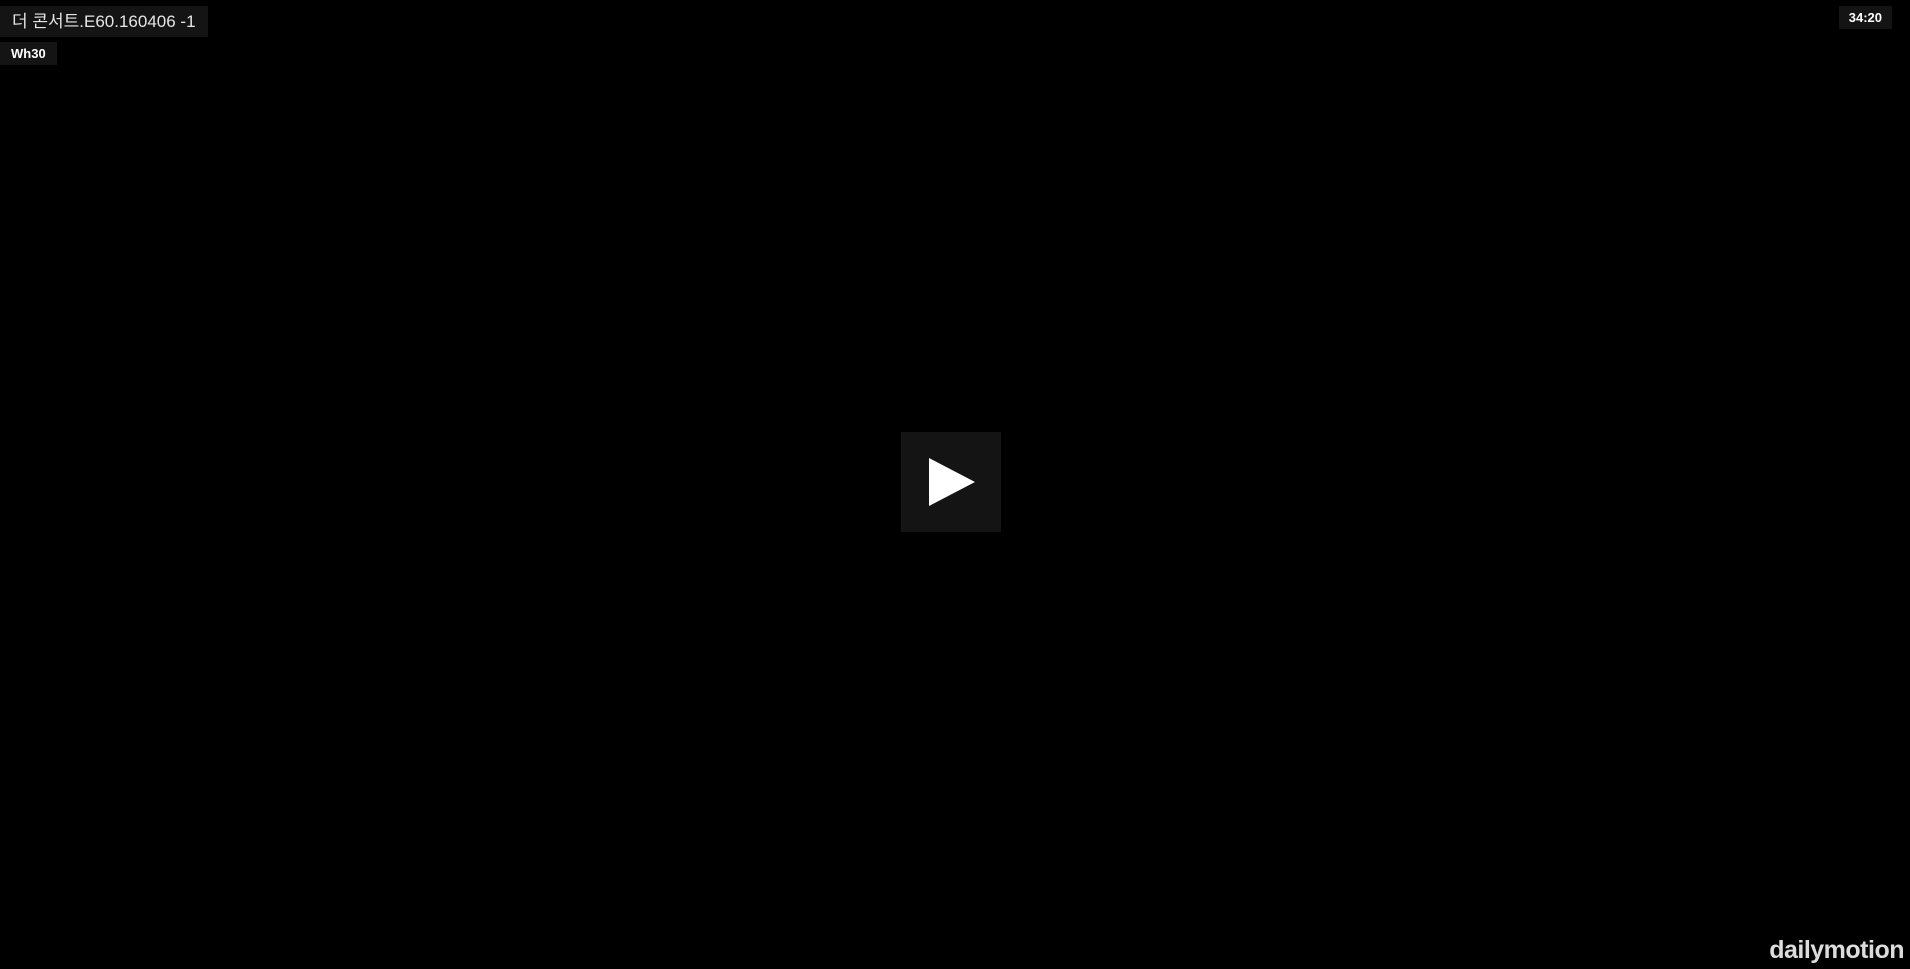  What do you see at coordinates (1865, 17) in the screenshot?
I see `duration-badge: 34:20` at bounding box center [1865, 17].